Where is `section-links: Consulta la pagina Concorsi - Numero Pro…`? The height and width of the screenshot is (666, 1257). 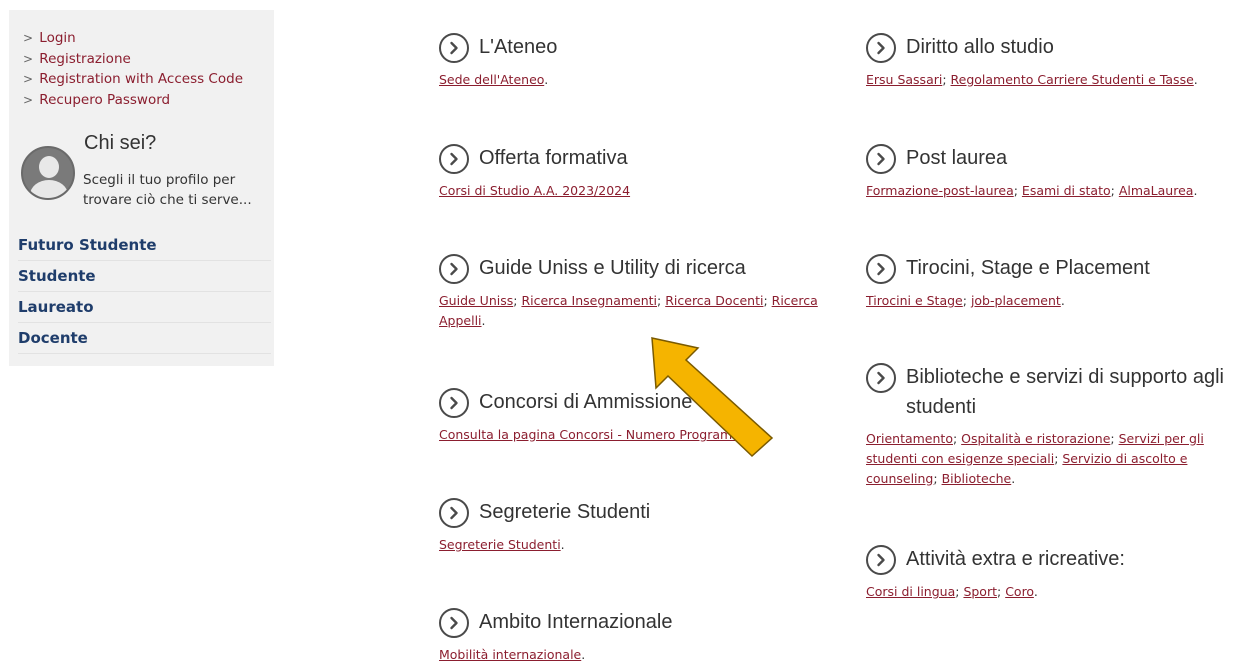
section-links: Consulta la pagina Concorsi - Numero Pro… is located at coordinates (639, 435).